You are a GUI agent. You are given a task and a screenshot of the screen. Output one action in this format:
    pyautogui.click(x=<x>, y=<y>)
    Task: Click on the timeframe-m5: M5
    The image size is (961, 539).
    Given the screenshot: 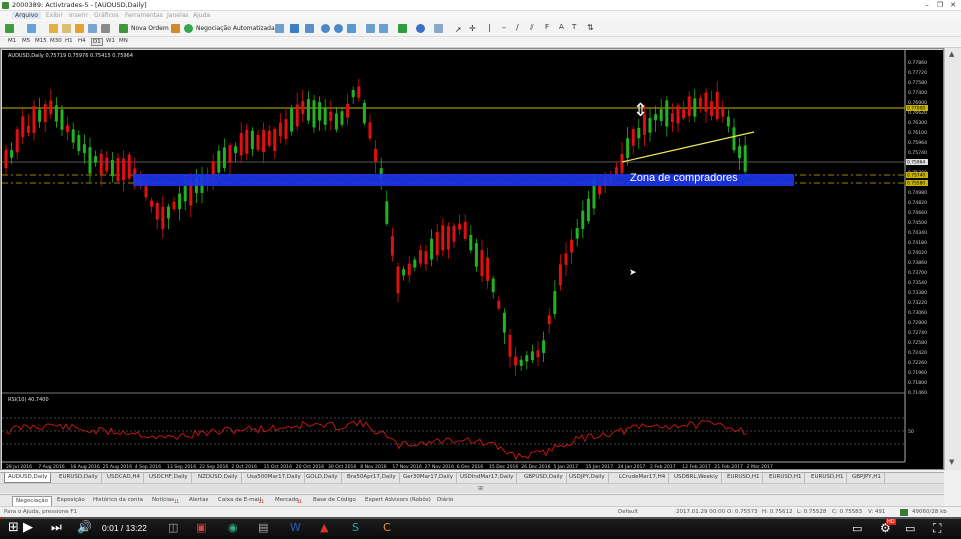 What is the action you would take?
    pyautogui.click(x=26, y=41)
    